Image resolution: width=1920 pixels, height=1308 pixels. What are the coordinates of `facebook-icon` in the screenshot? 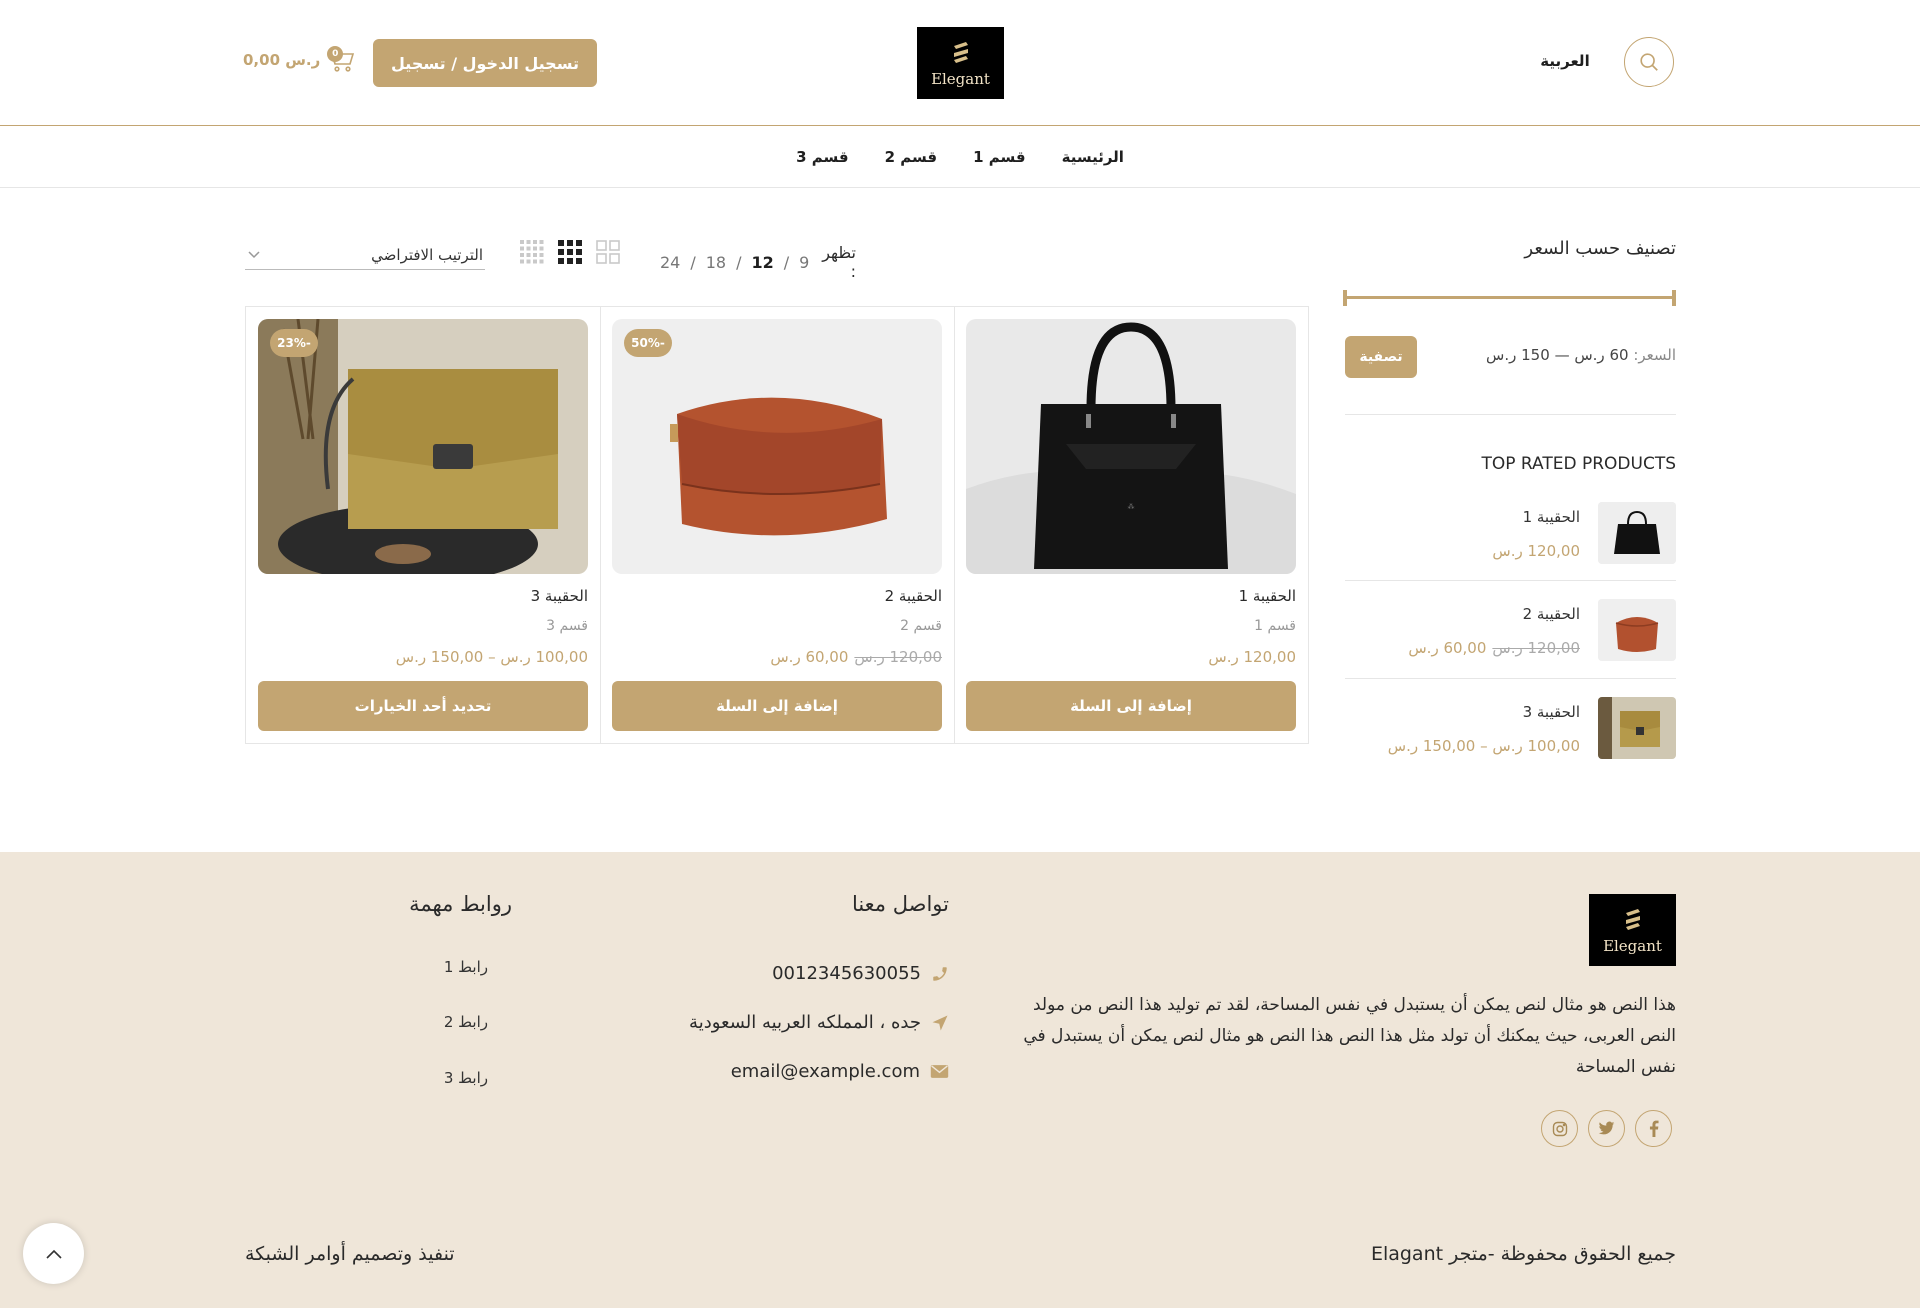 It's located at (1654, 1128).